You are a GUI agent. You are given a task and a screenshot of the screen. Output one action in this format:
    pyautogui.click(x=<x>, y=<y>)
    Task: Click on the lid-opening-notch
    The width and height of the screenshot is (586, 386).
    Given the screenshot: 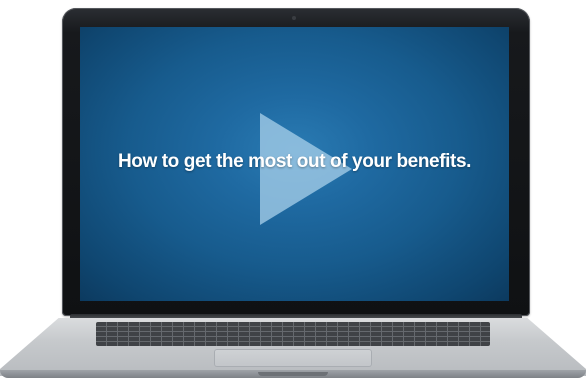 What is the action you would take?
    pyautogui.click(x=293, y=374)
    